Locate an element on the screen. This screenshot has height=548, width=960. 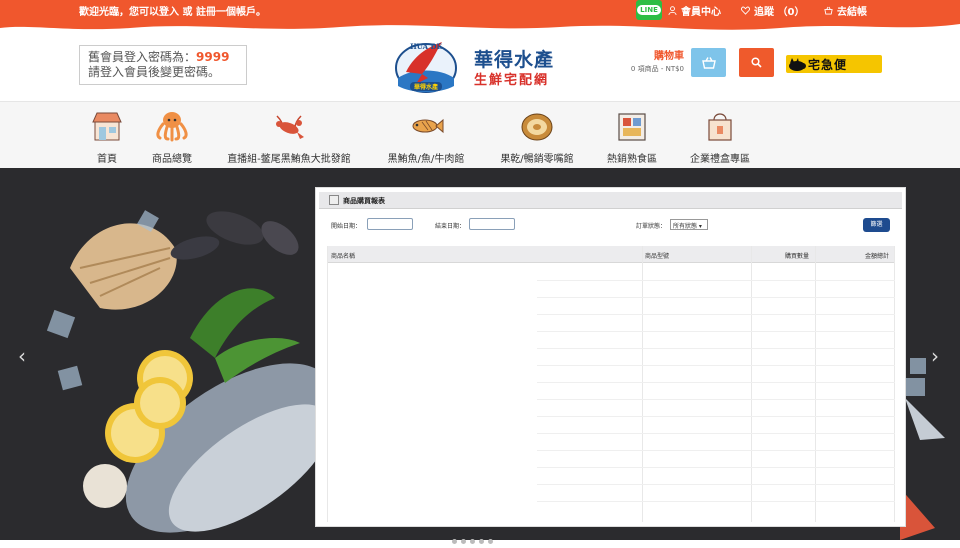
checkout-link: 去結帳 is located at coordinates (845, 10).